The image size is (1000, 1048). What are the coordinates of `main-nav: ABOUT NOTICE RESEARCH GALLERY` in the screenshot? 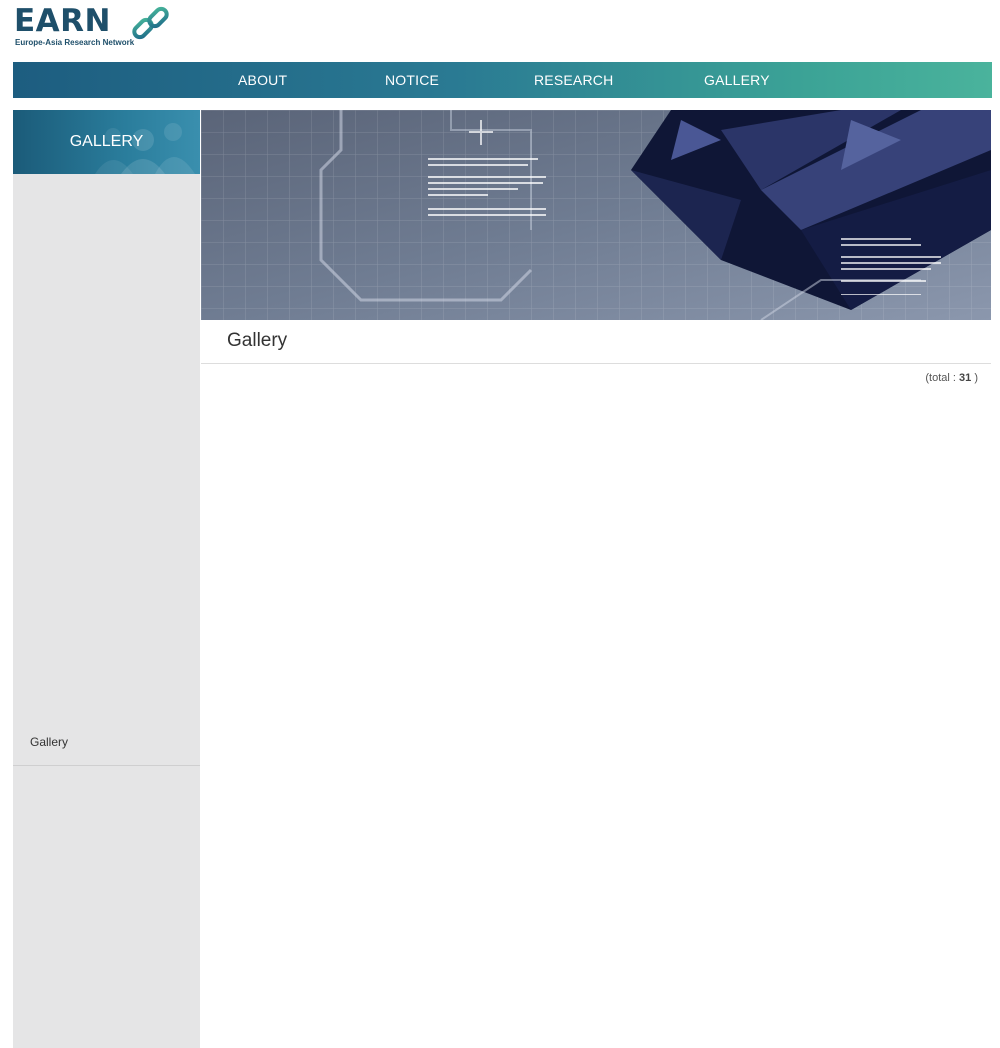 It's located at (502, 80).